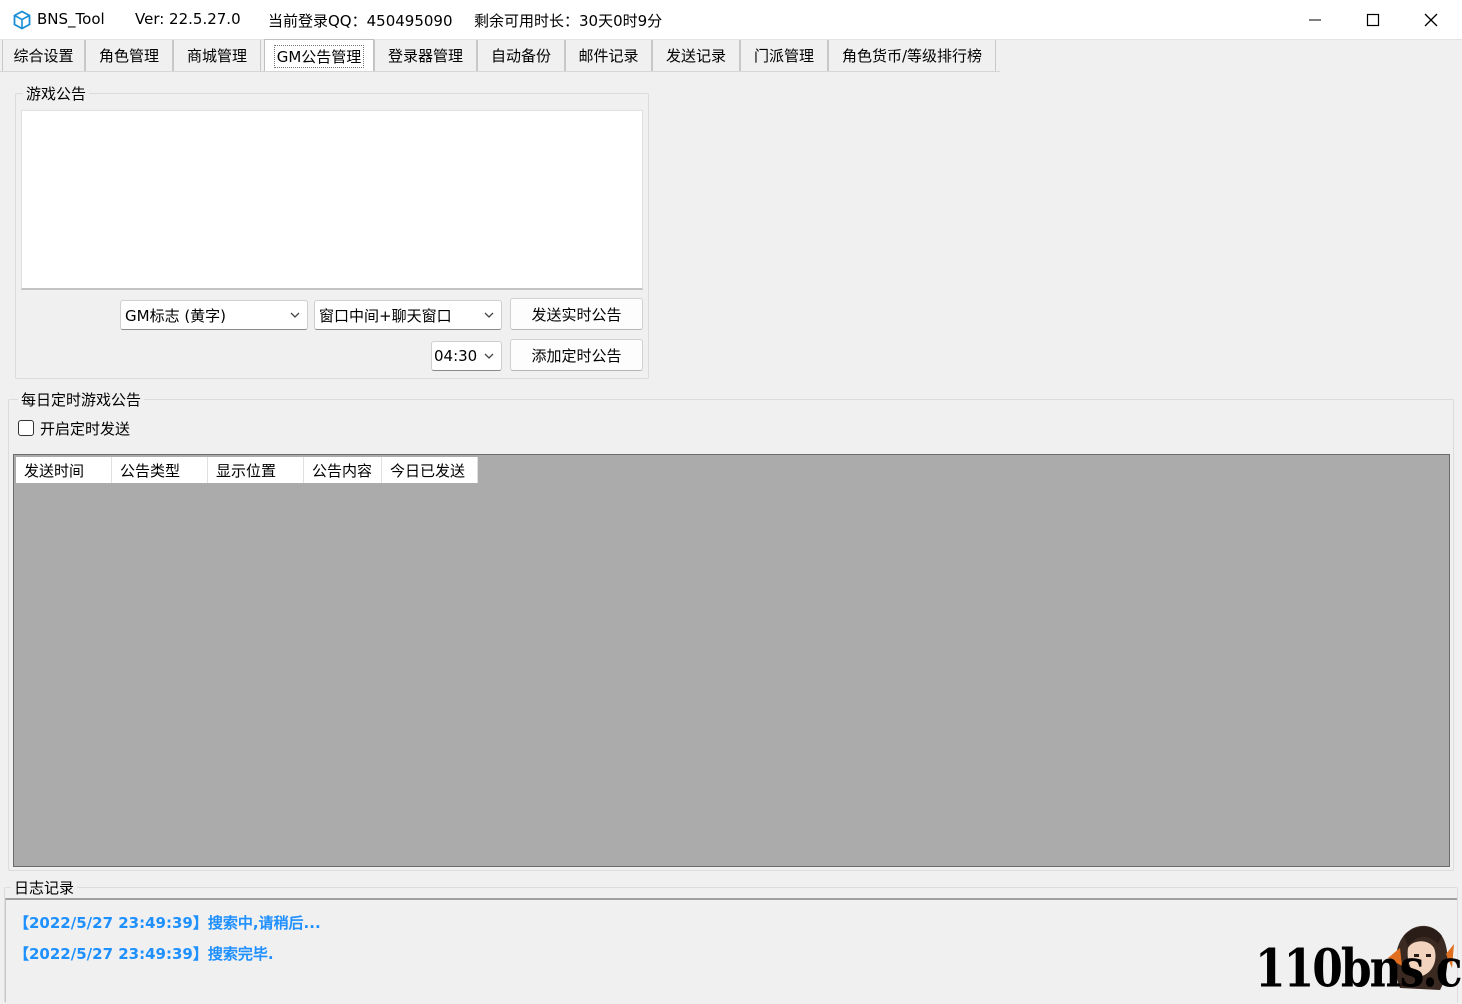 This screenshot has width=1462, height=1004. Describe the element at coordinates (1358, 969) in the screenshot. I see `watermark-text: 110bns.com` at that location.